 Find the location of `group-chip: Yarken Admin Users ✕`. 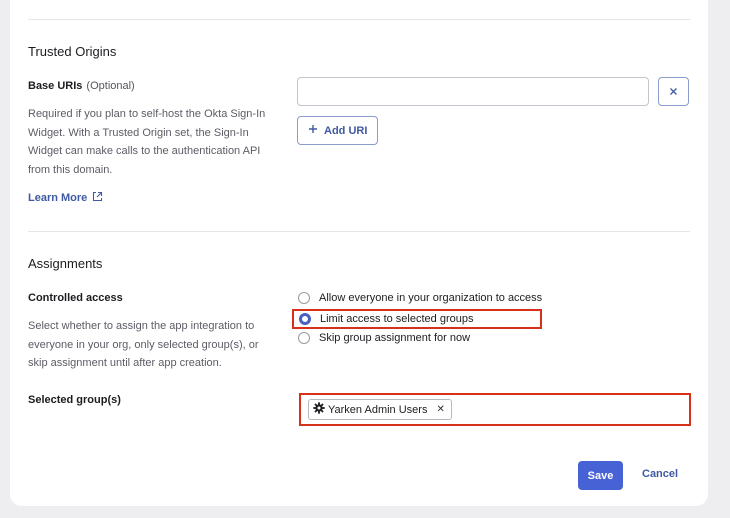

group-chip: Yarken Admin Users ✕ is located at coordinates (380, 409).